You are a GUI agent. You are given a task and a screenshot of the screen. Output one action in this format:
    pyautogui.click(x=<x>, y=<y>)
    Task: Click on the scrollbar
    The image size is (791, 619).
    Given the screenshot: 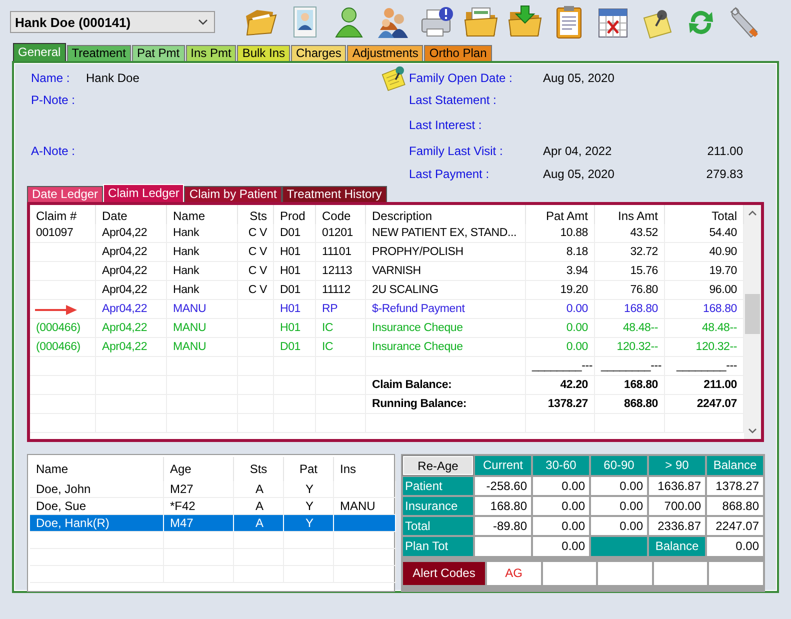 What is the action you would take?
    pyautogui.click(x=752, y=322)
    